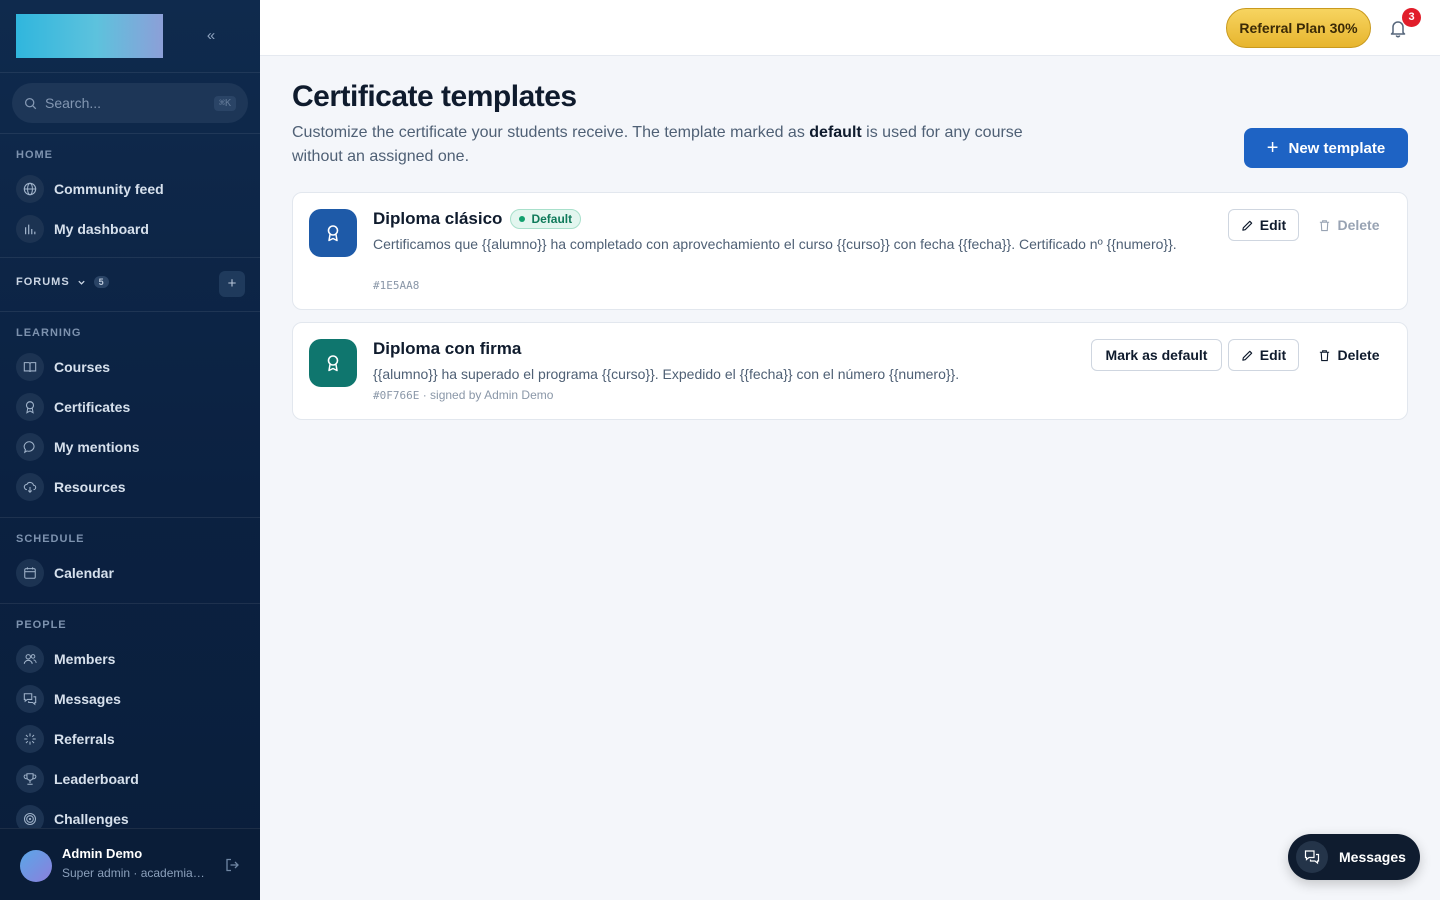 This screenshot has width=1440, height=900. What do you see at coordinates (92, 407) in the screenshot?
I see `sidebar-item-label: Certificates` at bounding box center [92, 407].